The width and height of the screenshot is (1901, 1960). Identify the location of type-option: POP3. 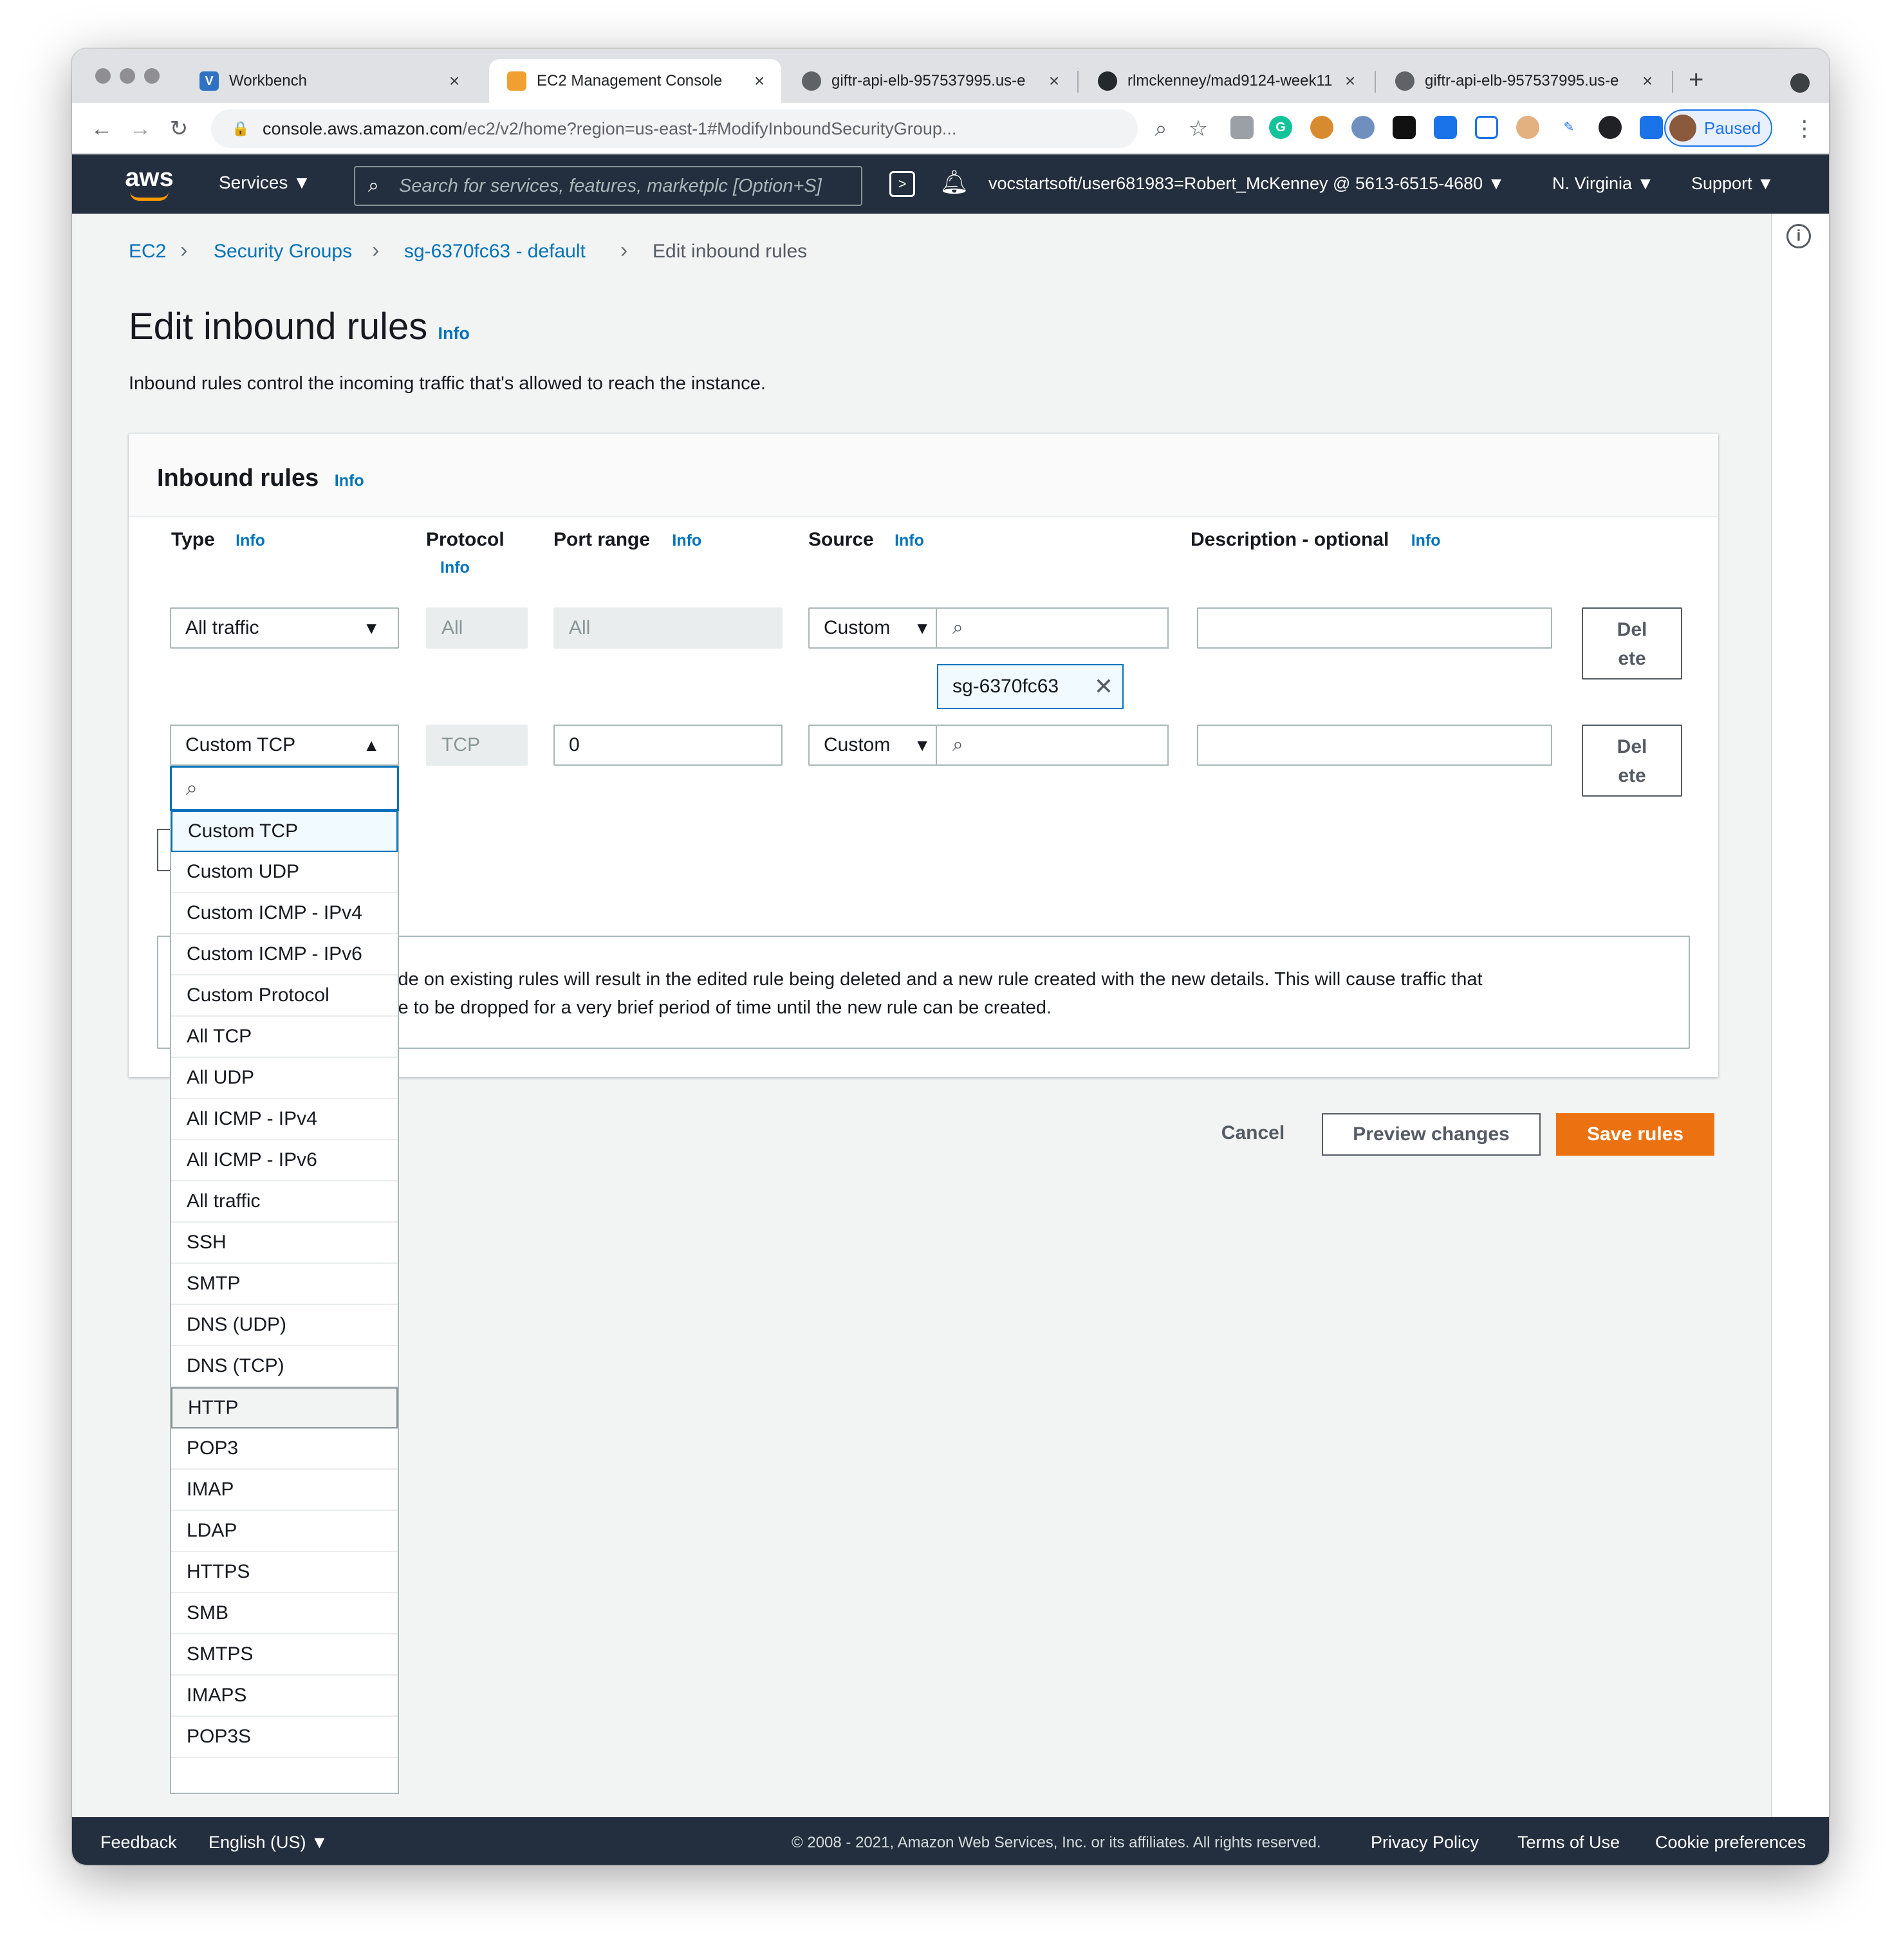
(284, 1449).